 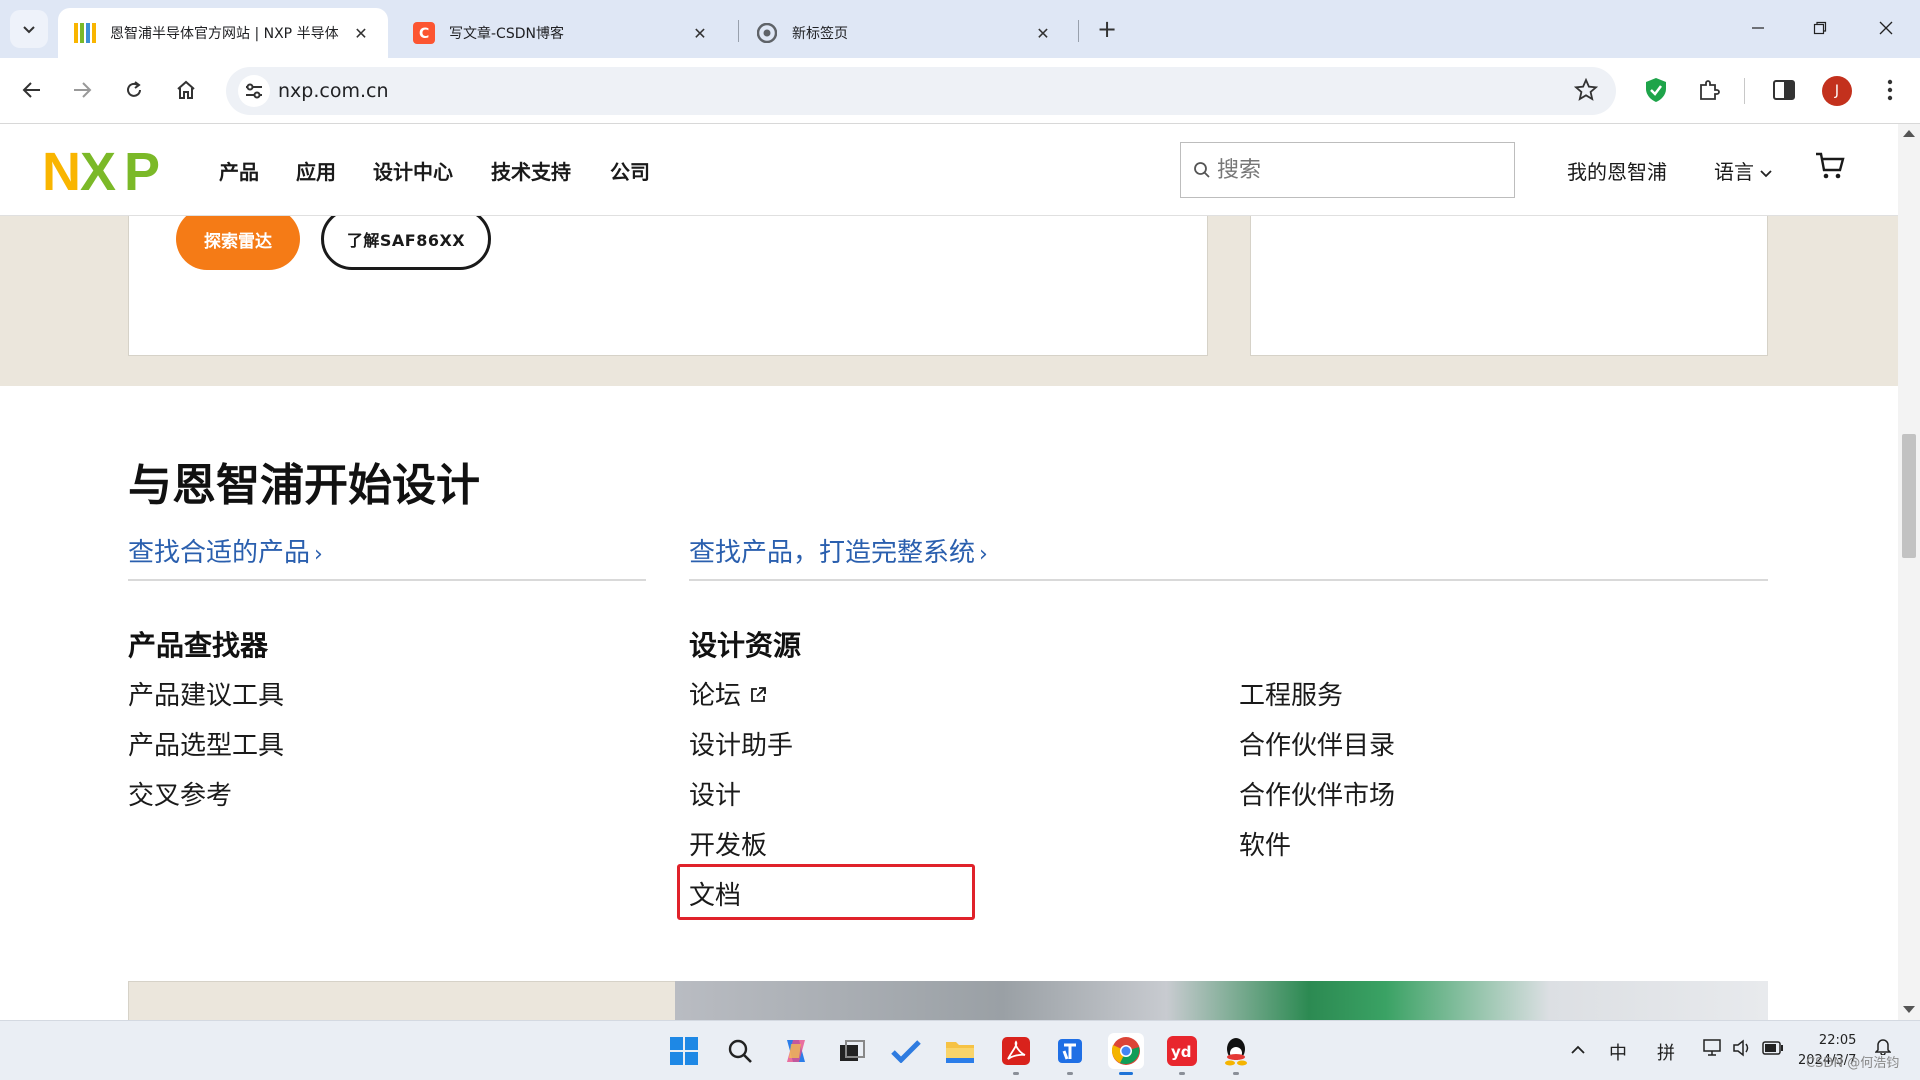 I want to click on minimize-icon, so click(x=1758, y=28).